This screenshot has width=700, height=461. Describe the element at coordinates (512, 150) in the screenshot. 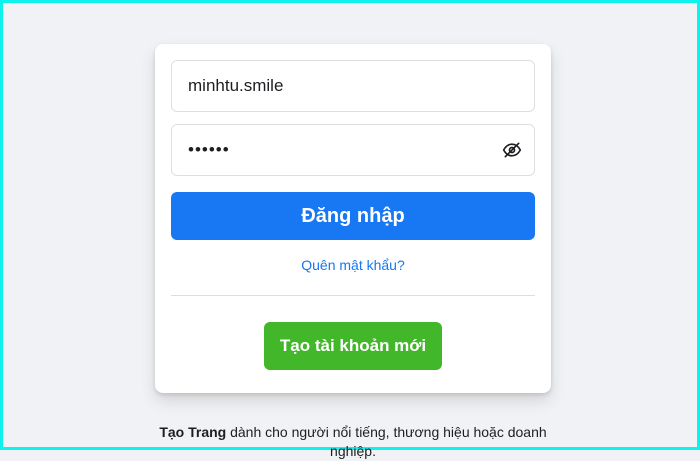

I see `eye-slash-icon` at that location.